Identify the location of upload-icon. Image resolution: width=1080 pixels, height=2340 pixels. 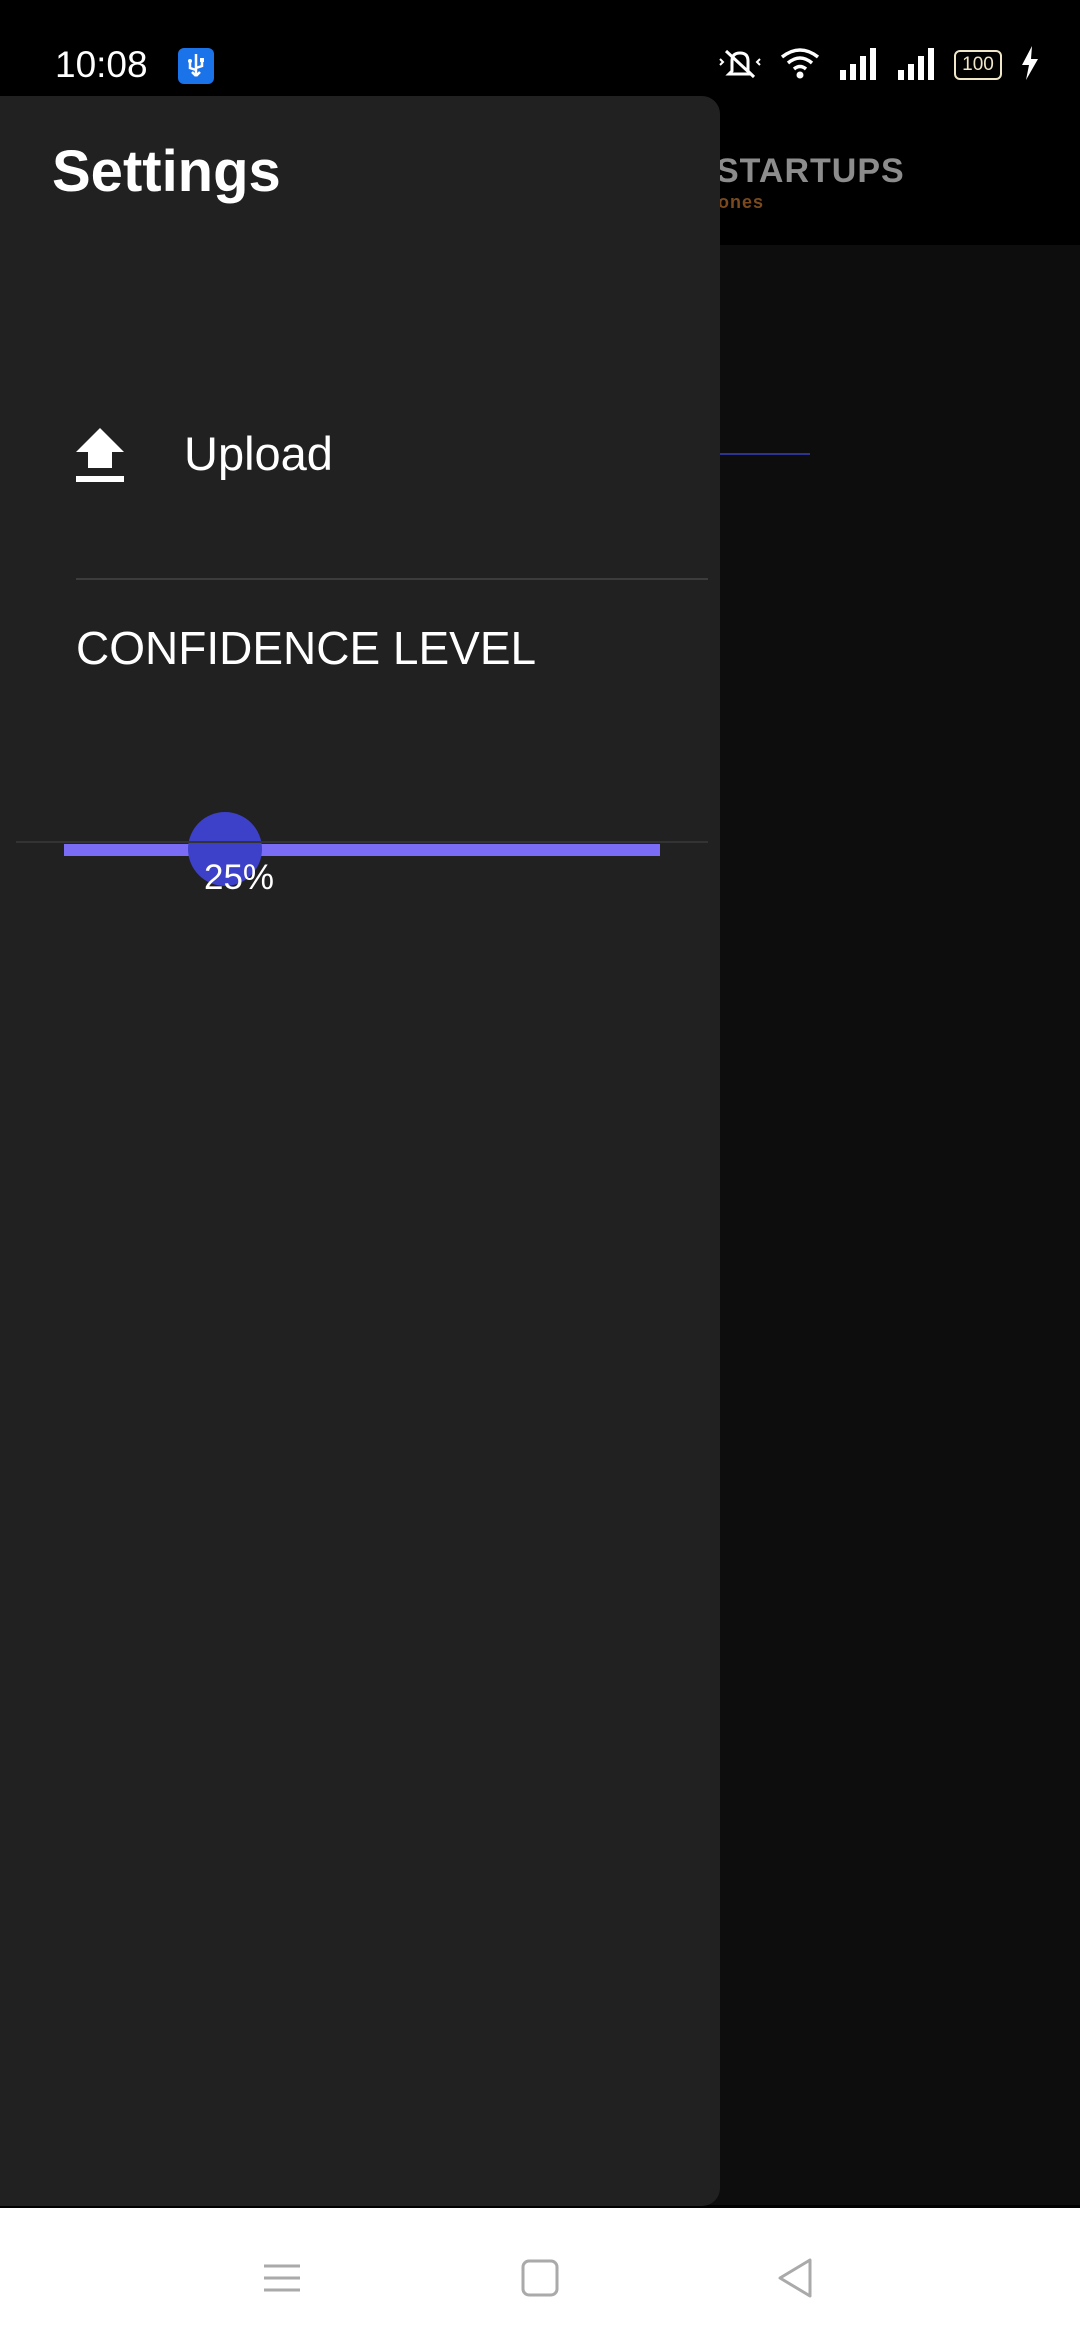
(100, 455).